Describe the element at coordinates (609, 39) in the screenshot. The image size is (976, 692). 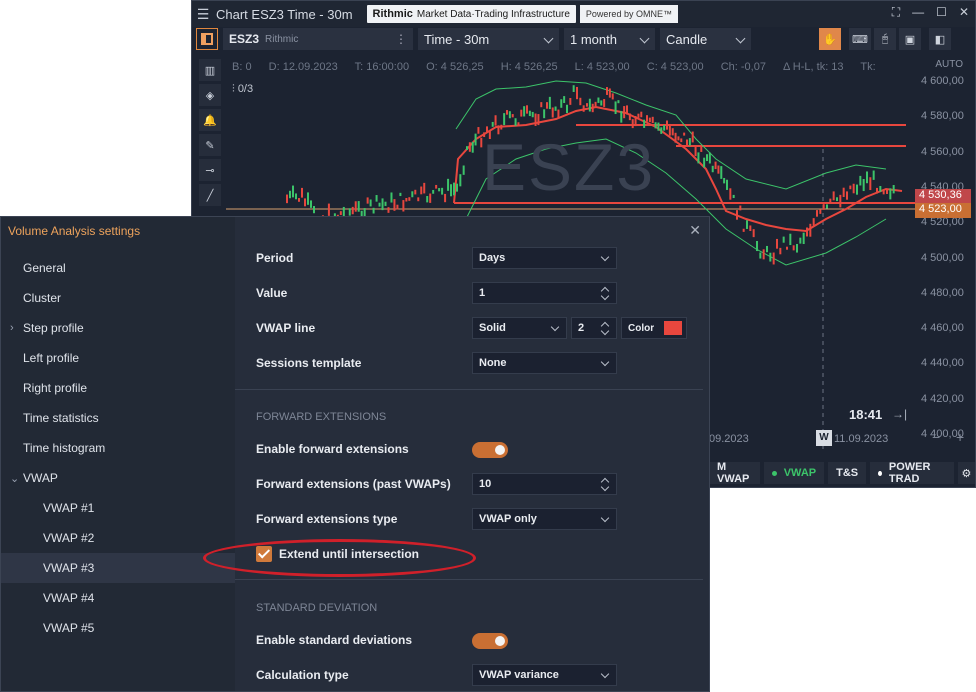
I see `period-select: 1 month` at that location.